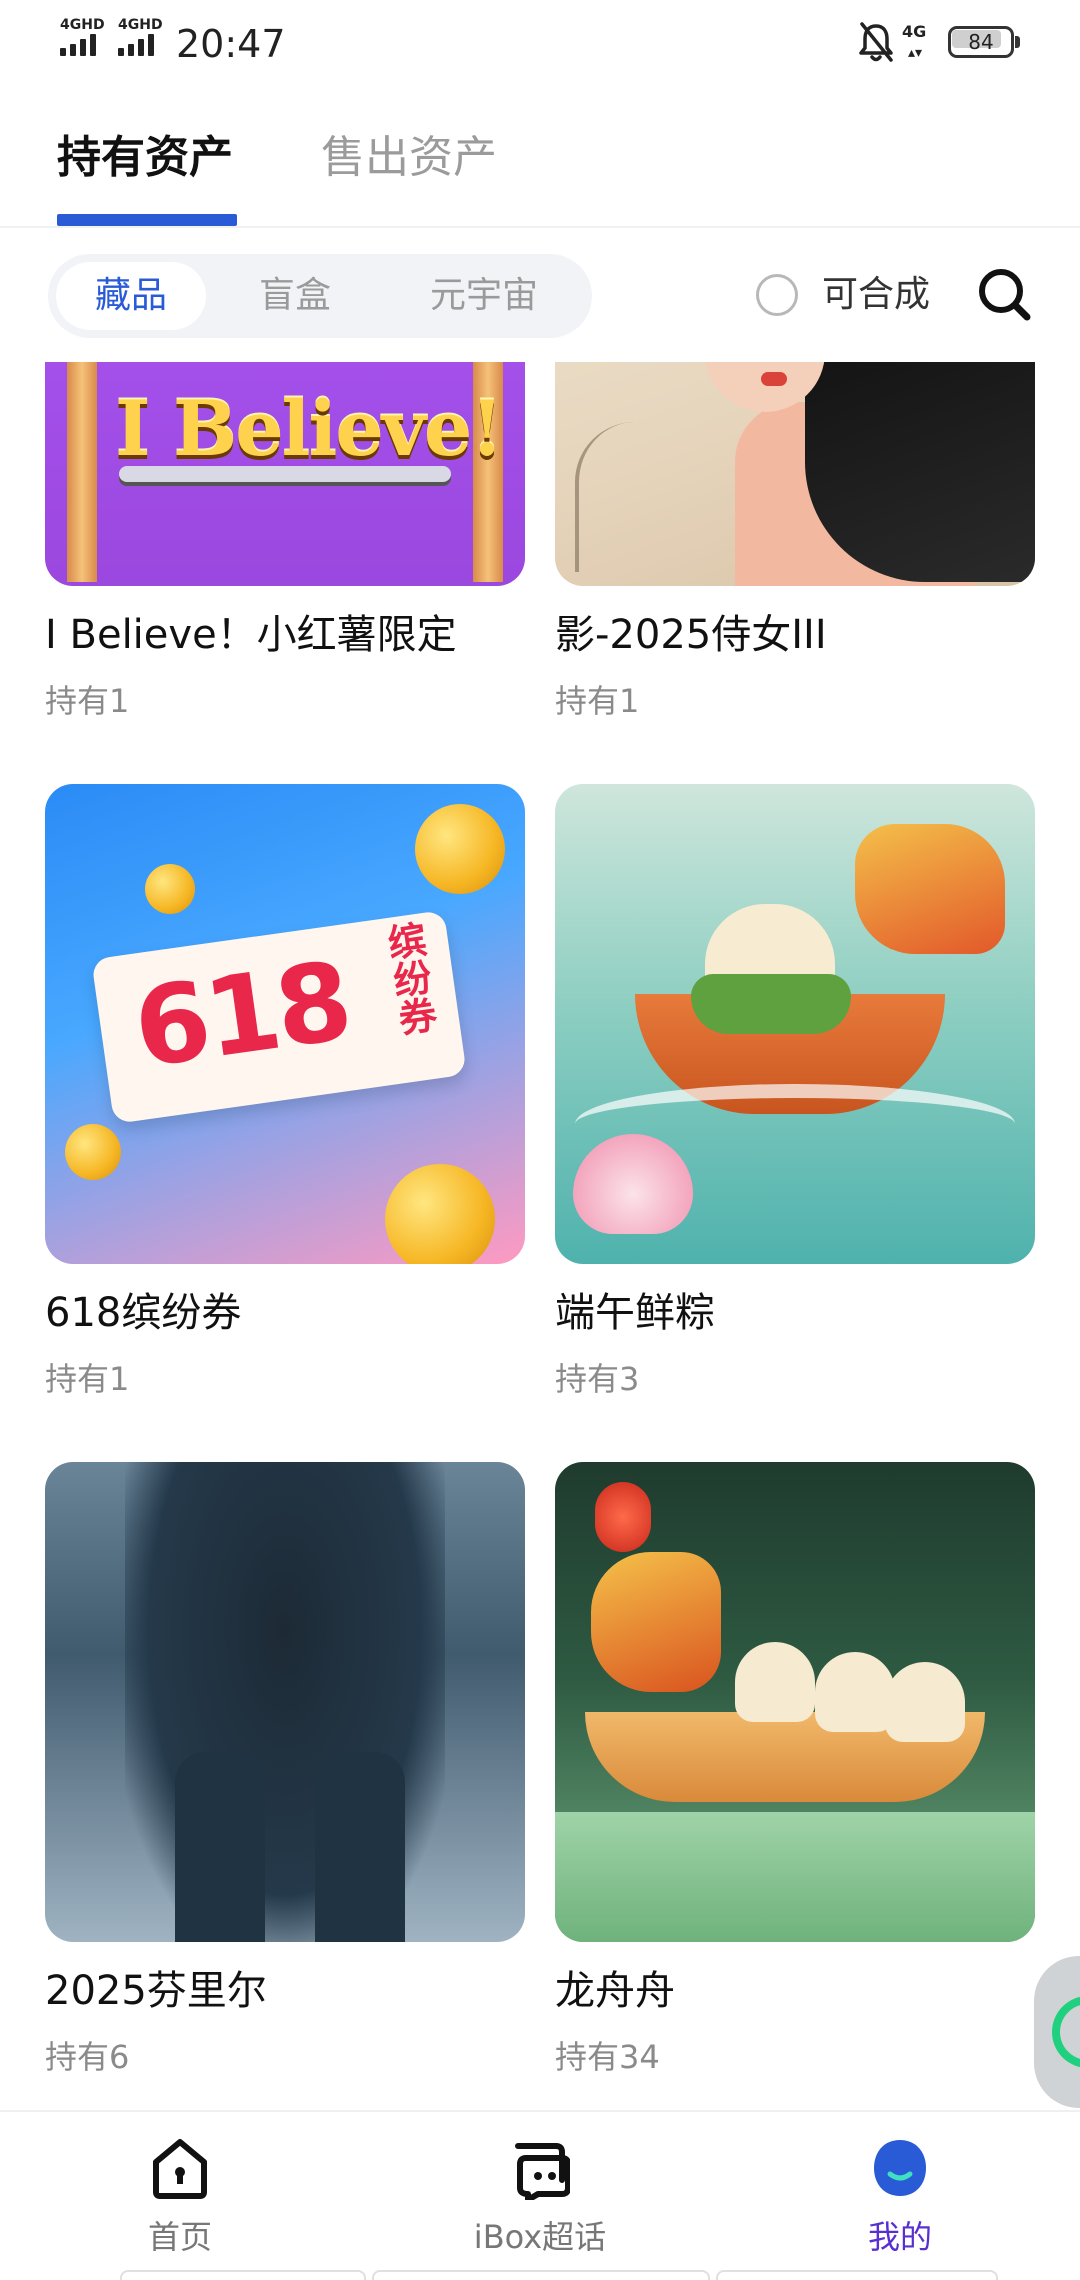 The height and width of the screenshot is (2280, 1080). I want to click on network-label: 4G, so click(914, 31).